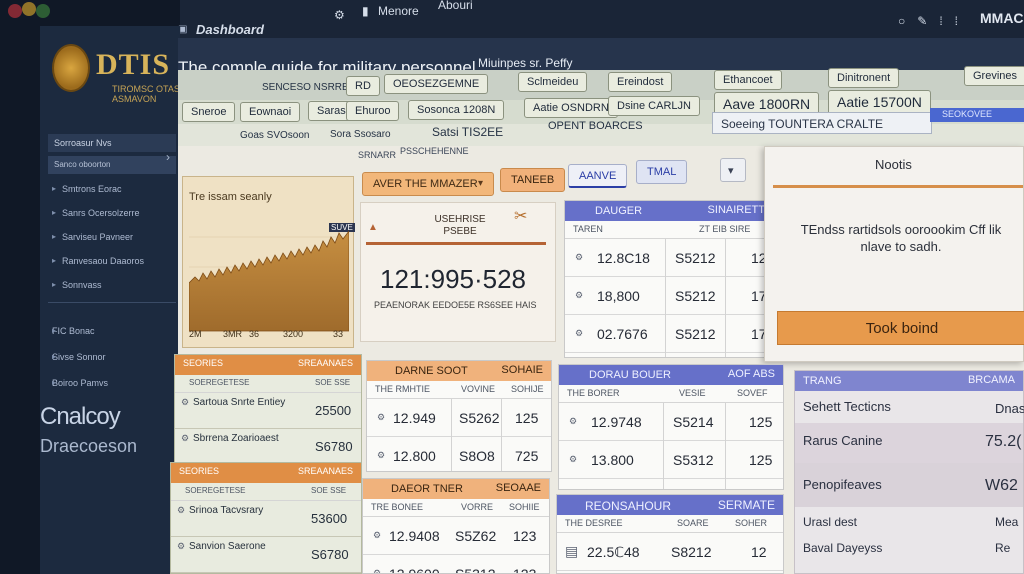 Image resolution: width=1024 pixels, height=574 pixels. What do you see at coordinates (434, 151) in the screenshot?
I see `mini-tab-2: PSSCHEHENNE` at bounding box center [434, 151].